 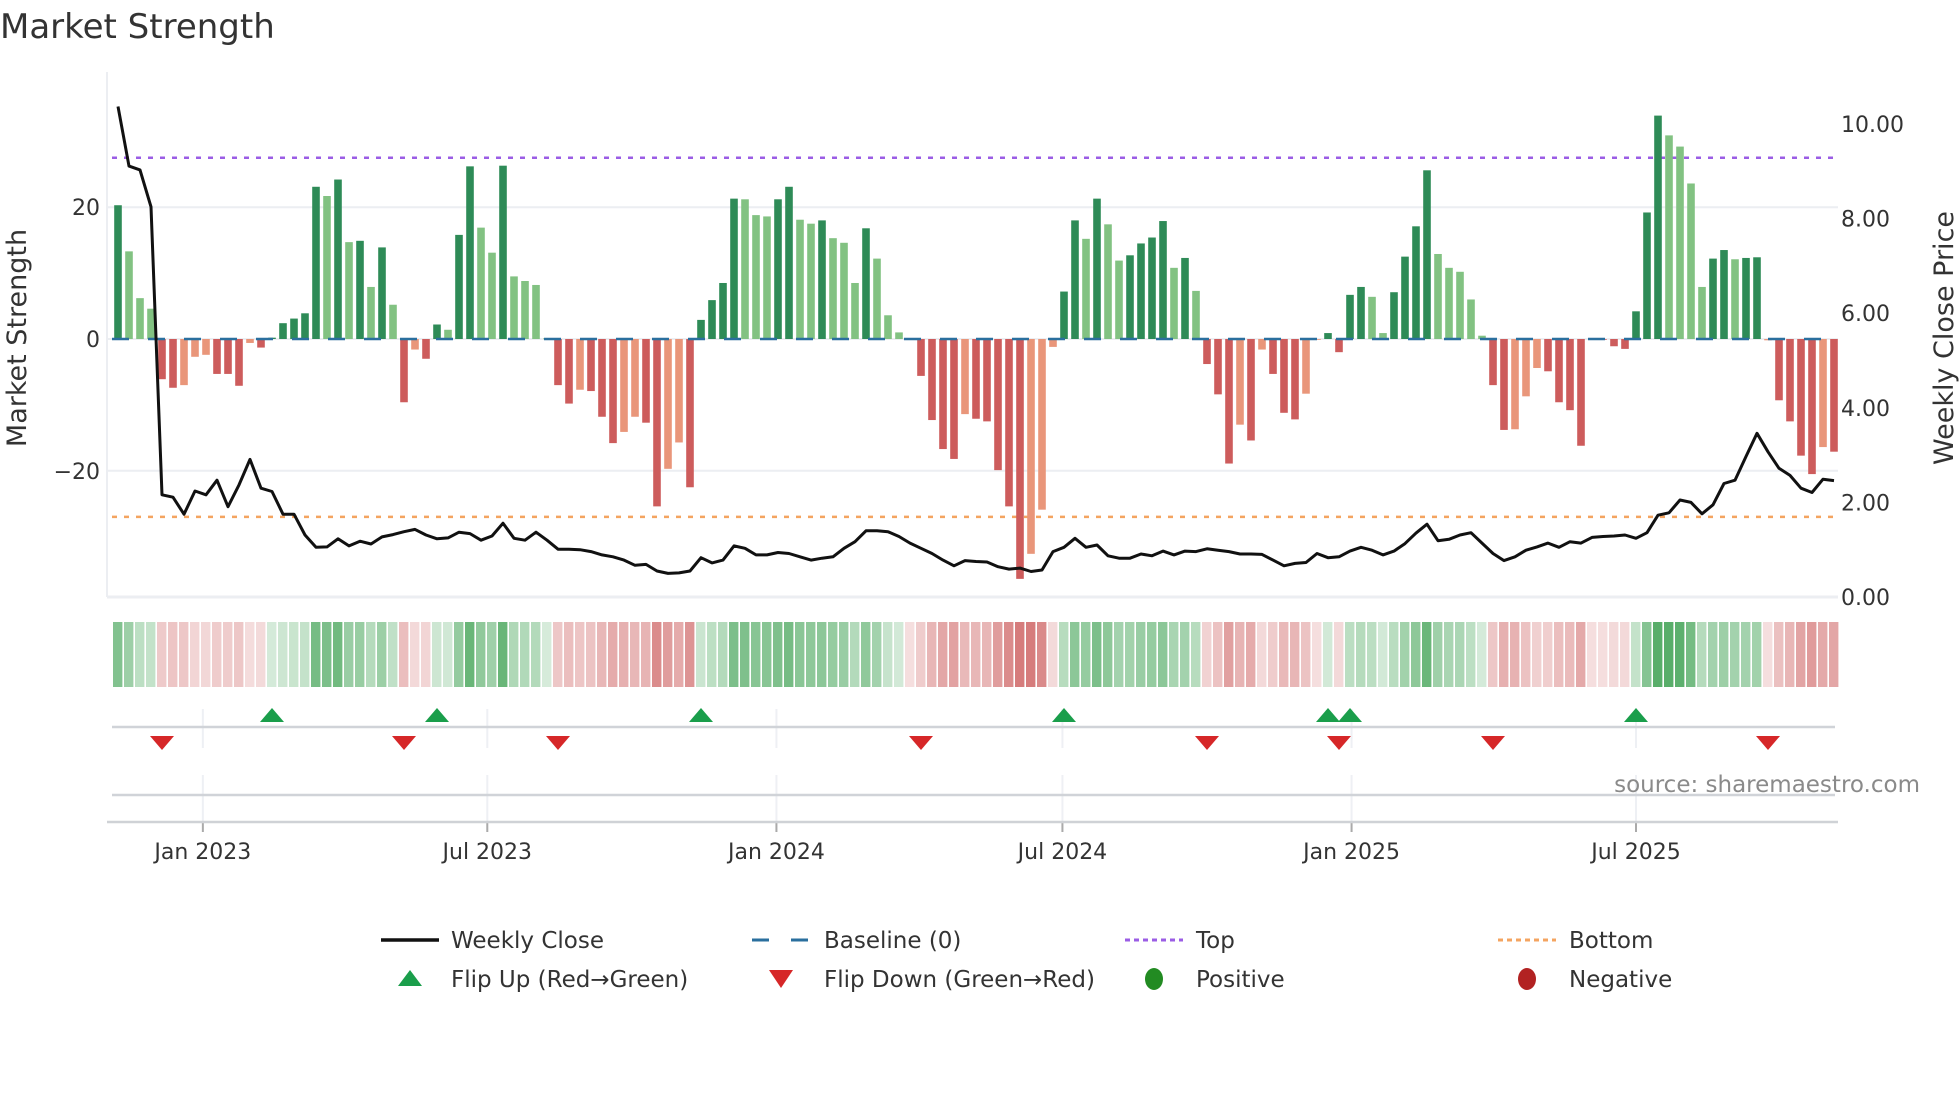 What do you see at coordinates (93, 340) in the screenshot?
I see `left-tick-label: 0` at bounding box center [93, 340].